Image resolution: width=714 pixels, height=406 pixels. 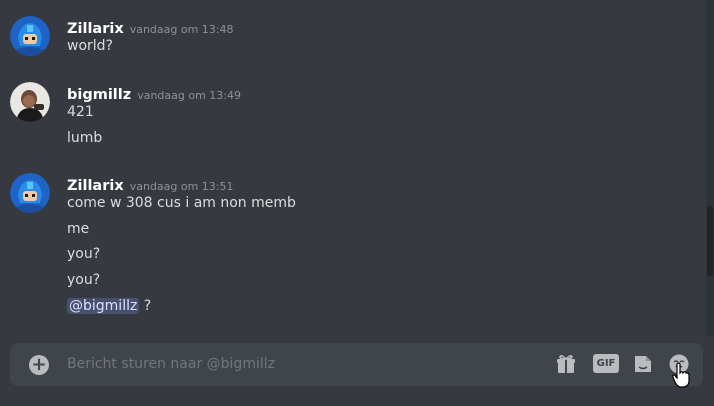 I want to click on timestamp: vandaag om 13:48, so click(x=181, y=29).